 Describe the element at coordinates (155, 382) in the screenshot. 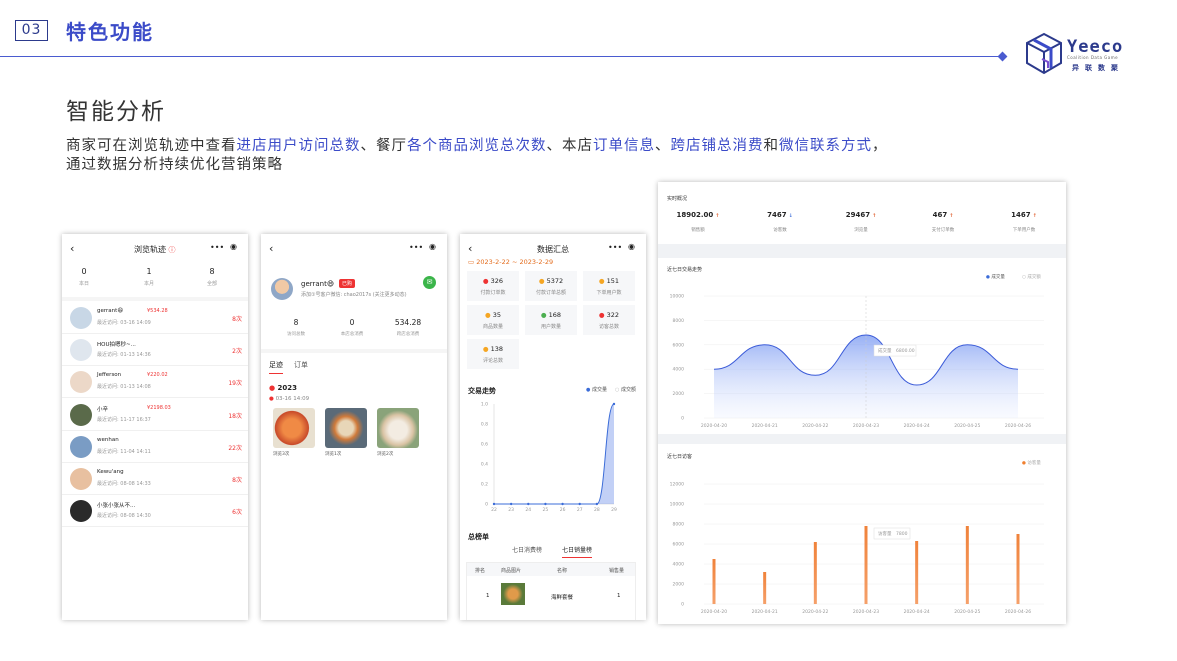

I see `list-item: Jefferson ¥220.02 最近访问: 01-13 14:08 19次` at that location.